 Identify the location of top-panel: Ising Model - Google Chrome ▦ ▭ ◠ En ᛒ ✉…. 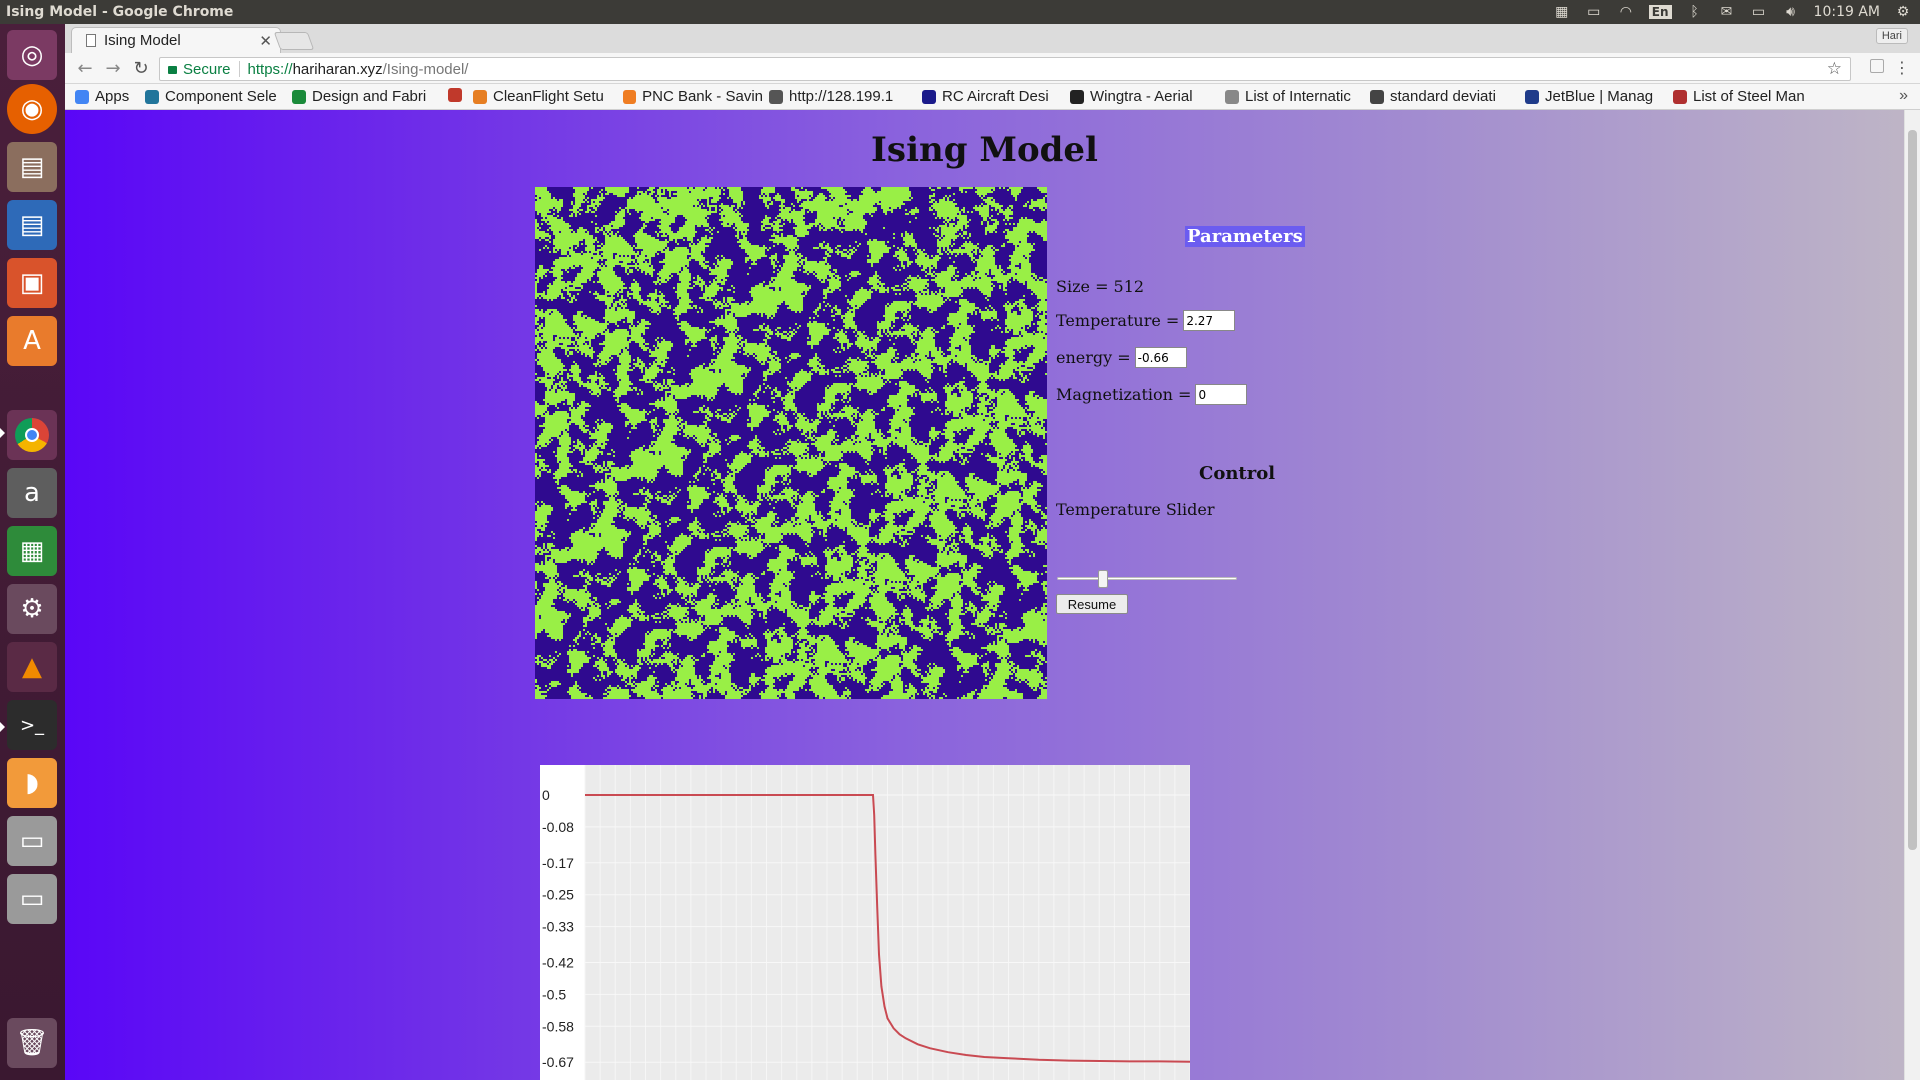
(960, 12).